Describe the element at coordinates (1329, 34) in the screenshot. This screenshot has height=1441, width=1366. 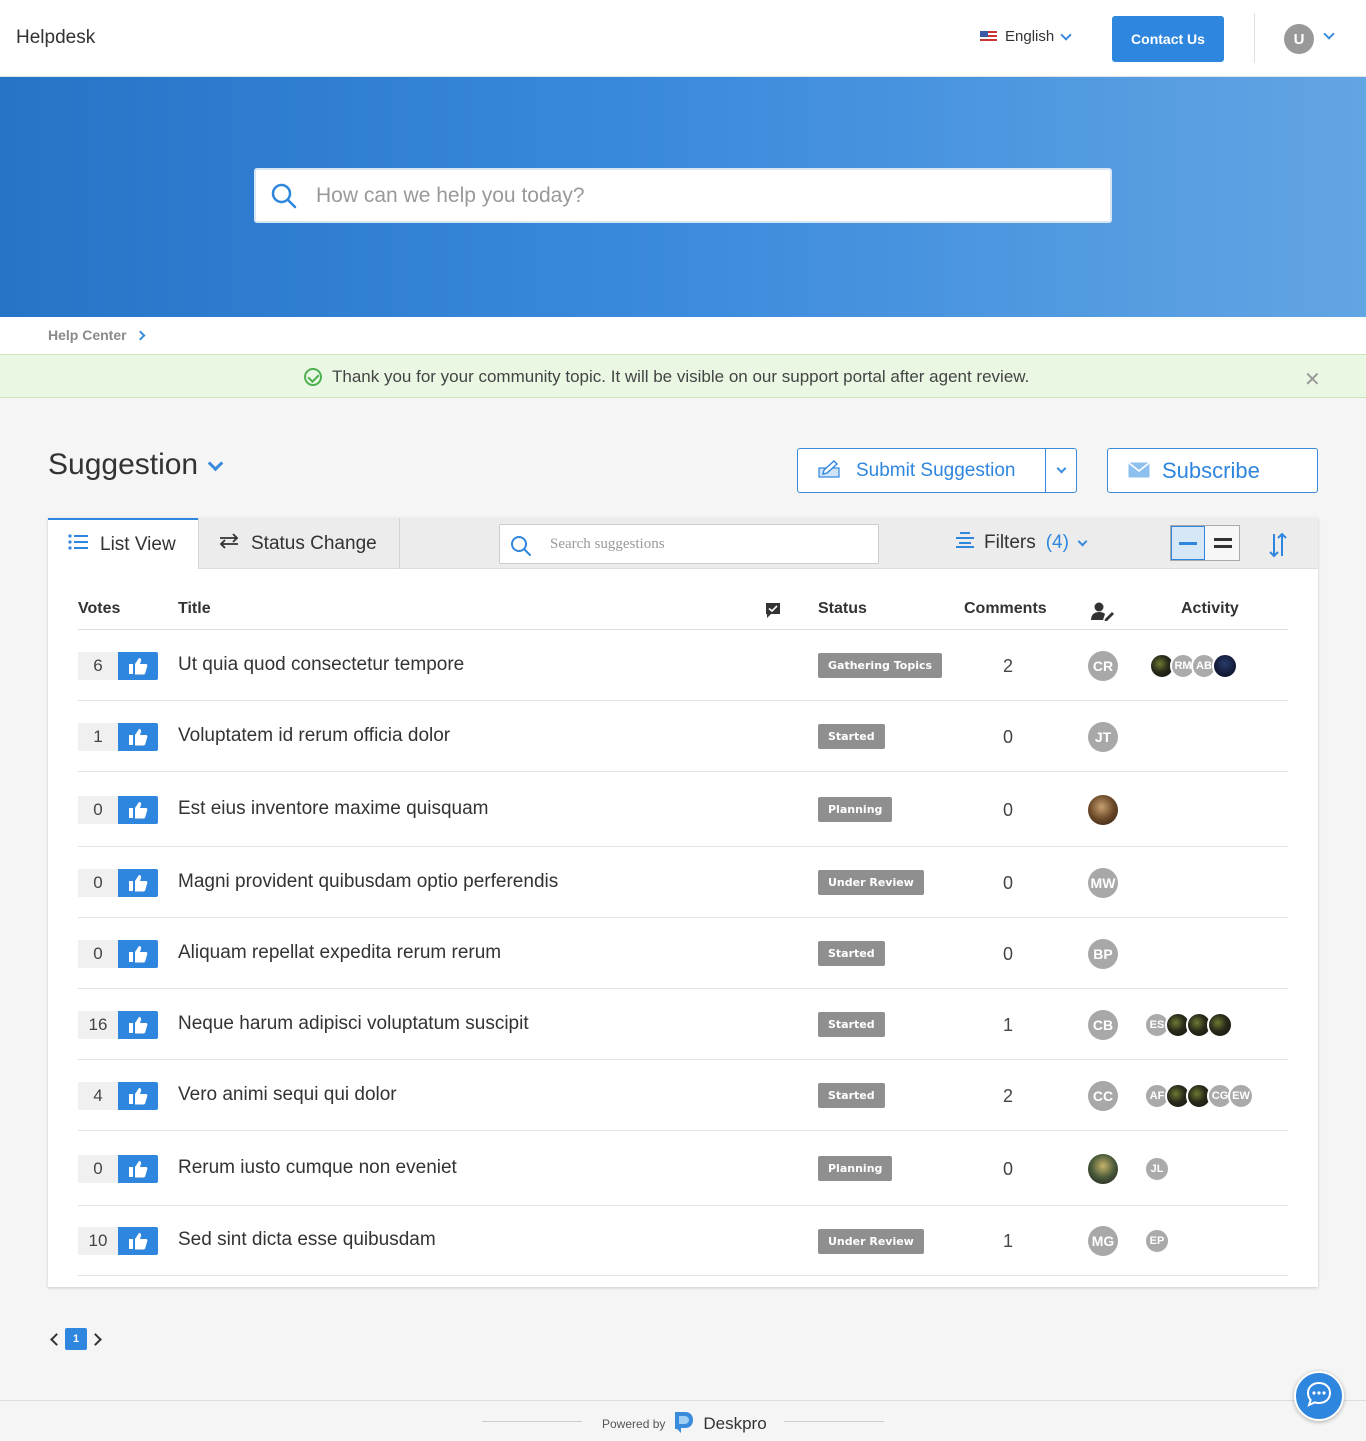
I see `user-menu-chevron-icon` at that location.